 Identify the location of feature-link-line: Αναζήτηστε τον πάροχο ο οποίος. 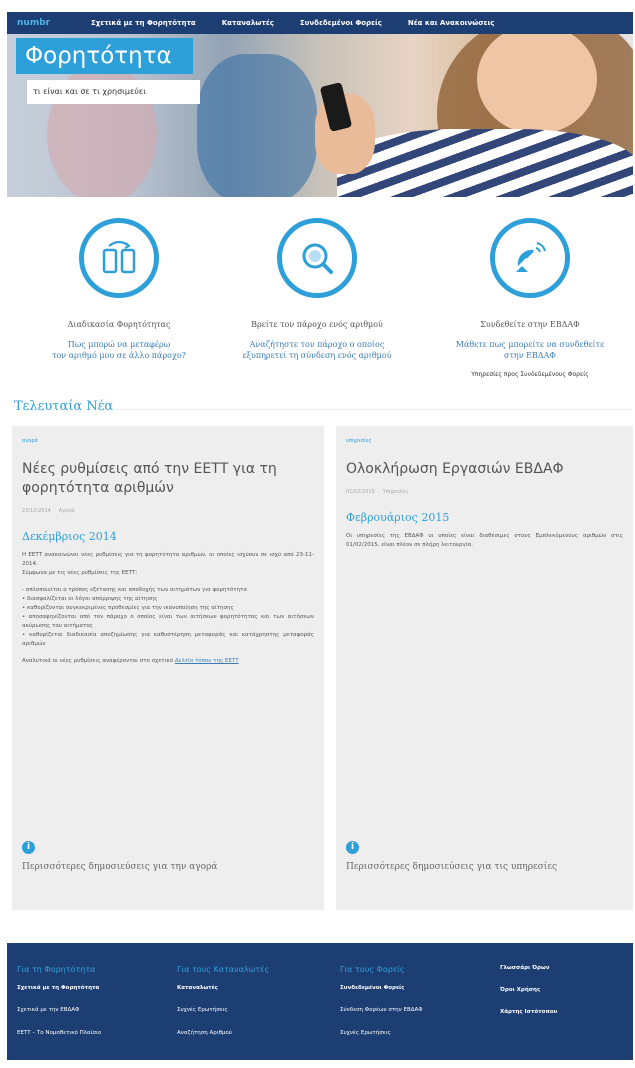
(317, 344).